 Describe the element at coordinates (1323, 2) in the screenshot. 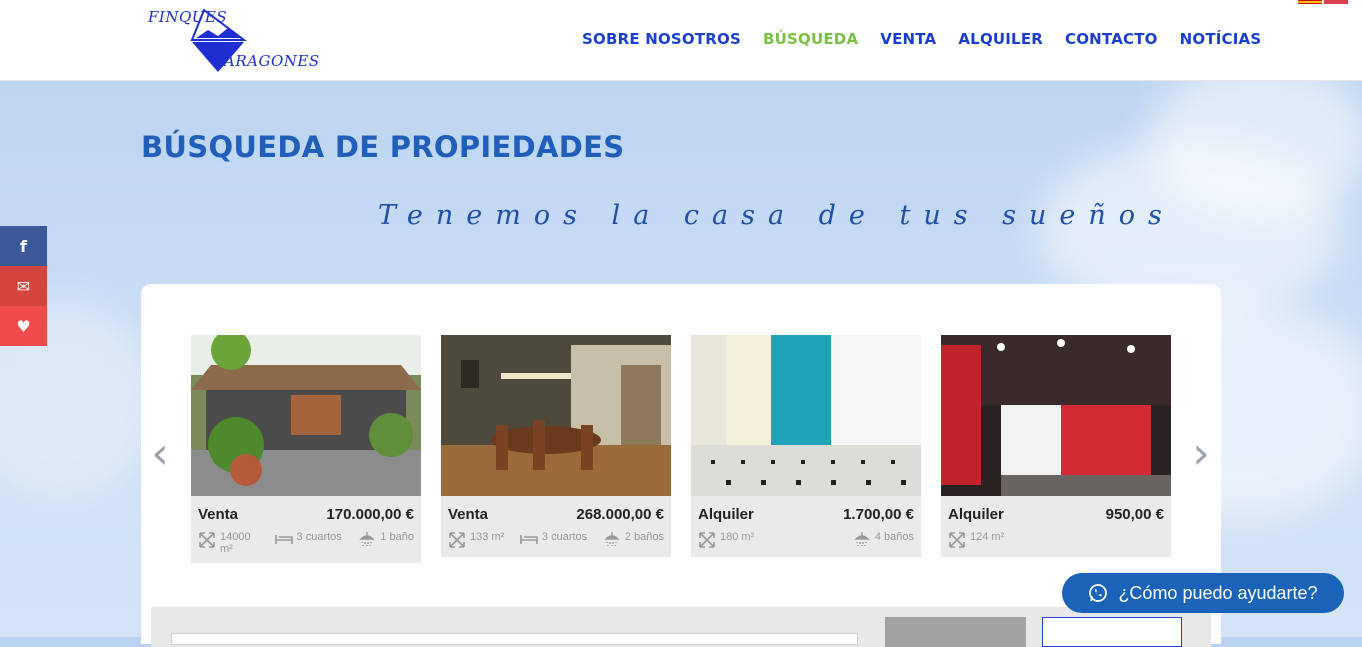

I see `language-switcher` at that location.